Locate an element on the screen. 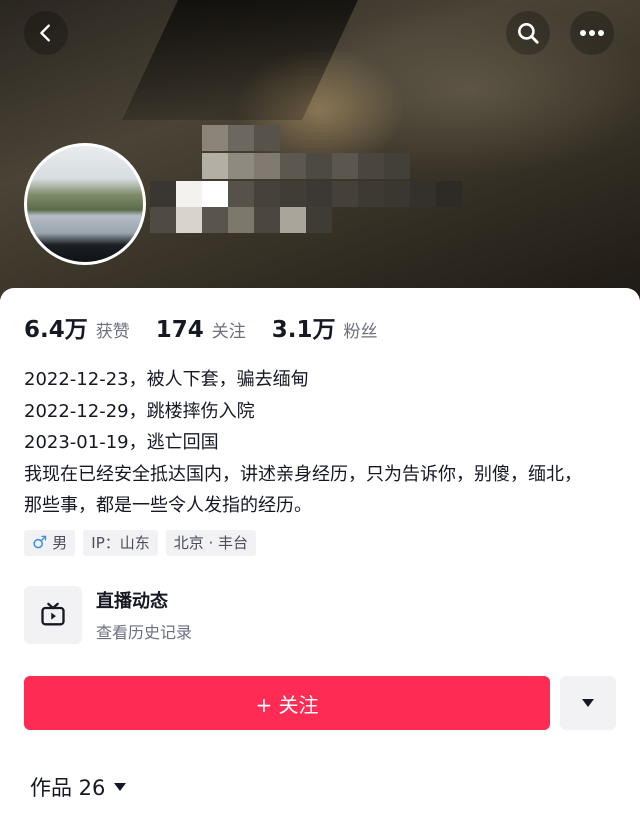 Image resolution: width=640 pixels, height=817 pixels. profile-tags: ♂ 男 IP：山东 北京 · 丰台 is located at coordinates (140, 543).